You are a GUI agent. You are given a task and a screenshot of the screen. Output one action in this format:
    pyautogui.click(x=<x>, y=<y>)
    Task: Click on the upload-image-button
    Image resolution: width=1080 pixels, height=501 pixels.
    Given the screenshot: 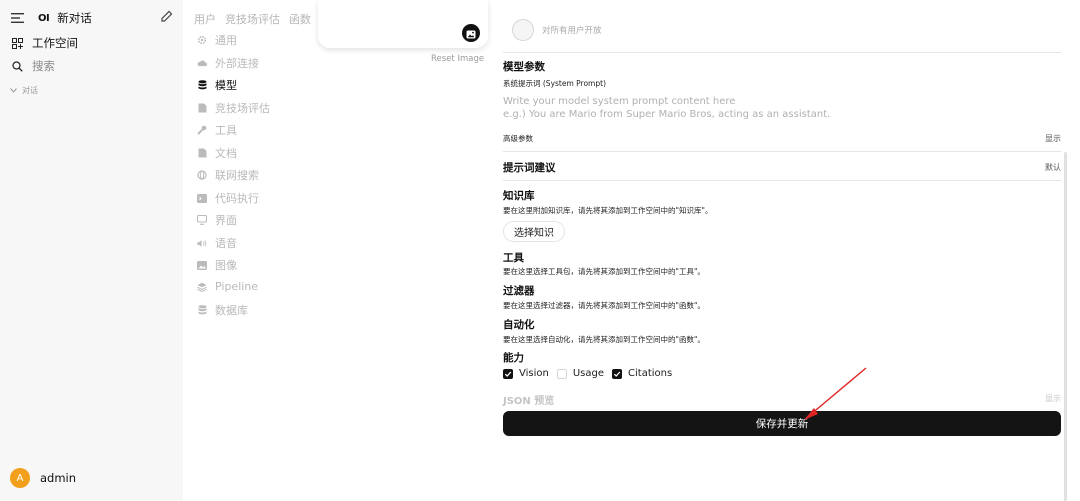 What is the action you would take?
    pyautogui.click(x=471, y=33)
    